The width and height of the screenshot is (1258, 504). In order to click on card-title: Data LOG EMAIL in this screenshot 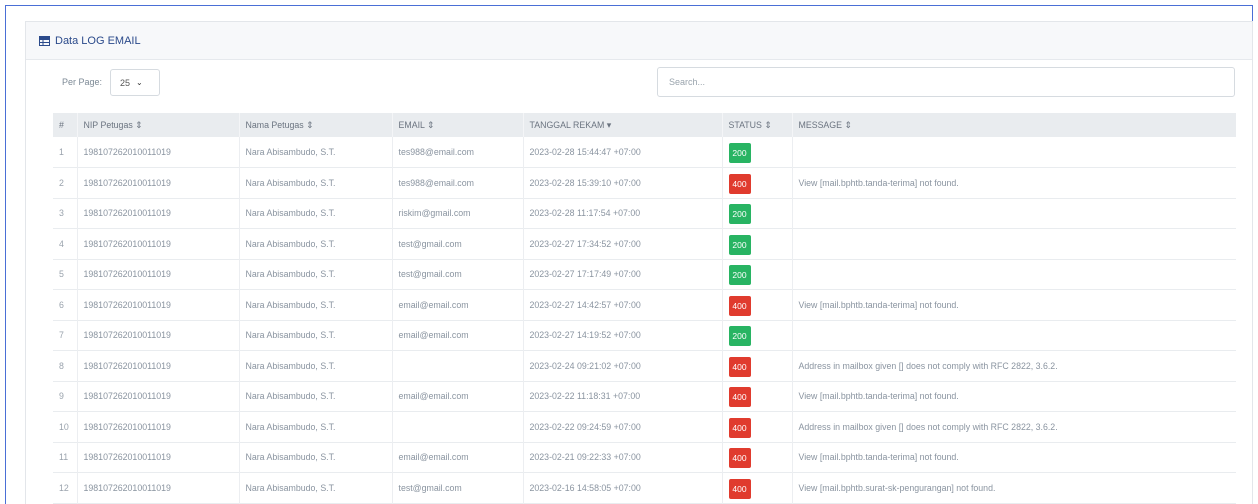, I will do `click(90, 41)`.